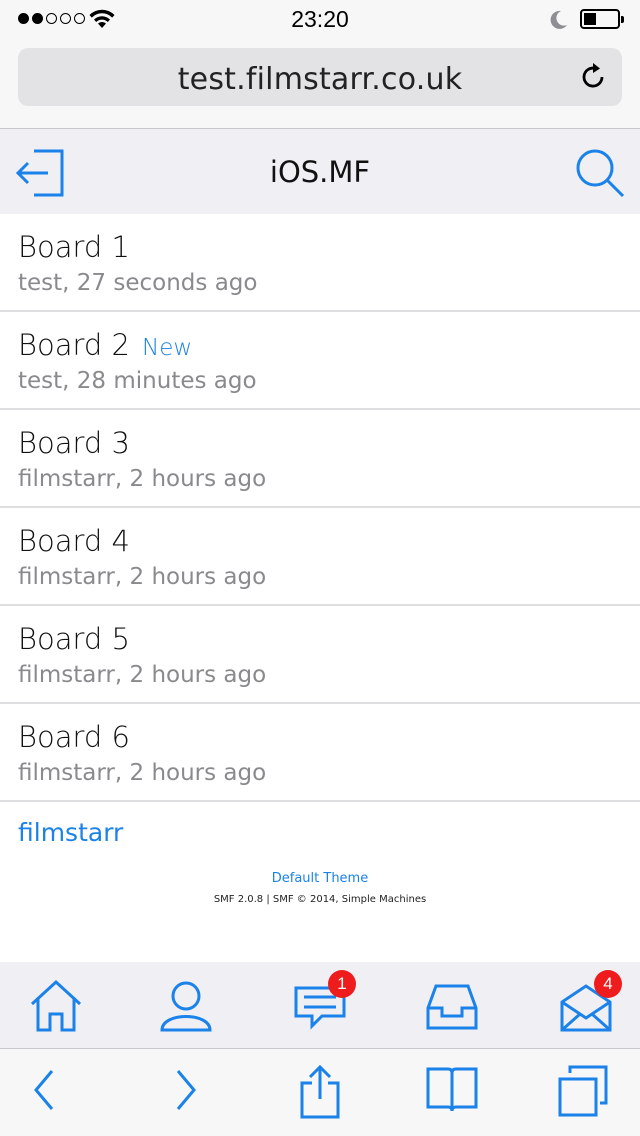 The image size is (640, 1136). I want to click on back-icon, so click(45, 1090).